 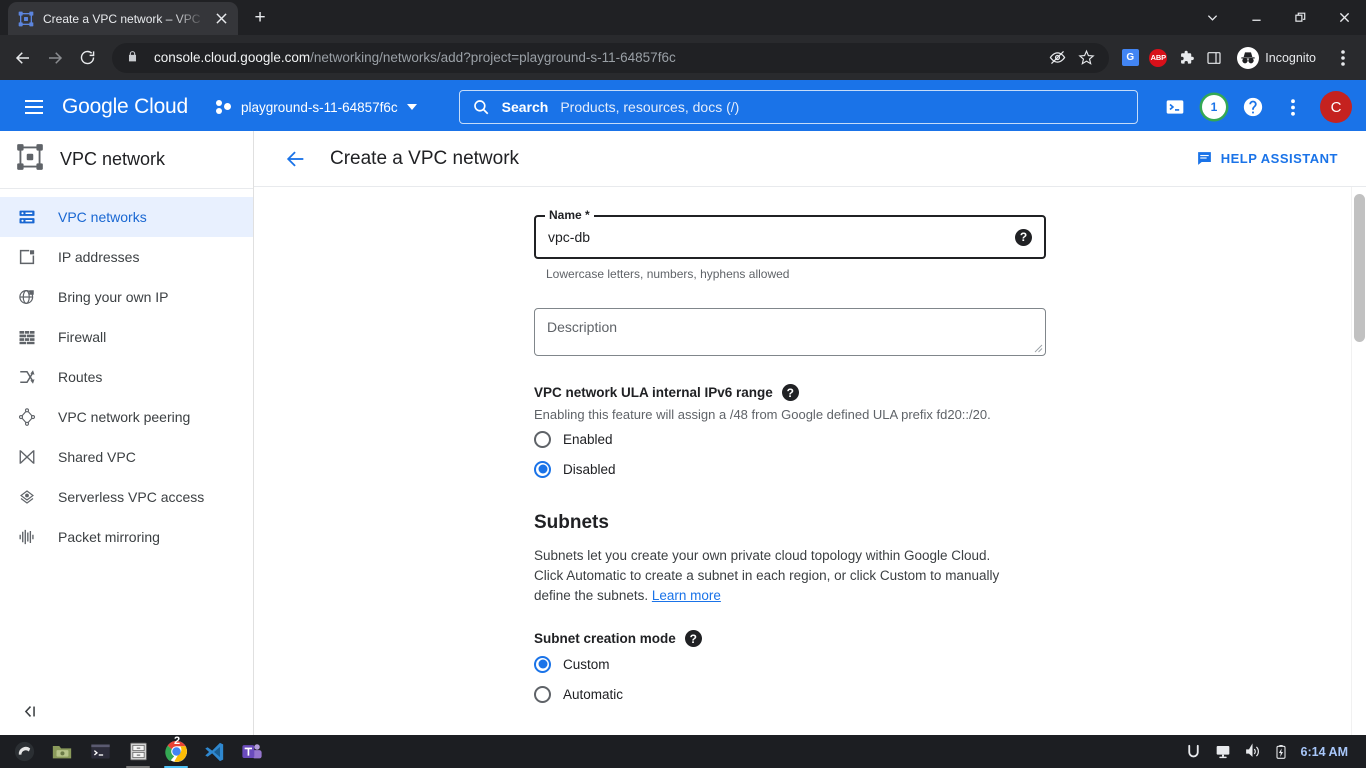 What do you see at coordinates (1214, 107) in the screenshot?
I see `notifications-badge: 1` at bounding box center [1214, 107].